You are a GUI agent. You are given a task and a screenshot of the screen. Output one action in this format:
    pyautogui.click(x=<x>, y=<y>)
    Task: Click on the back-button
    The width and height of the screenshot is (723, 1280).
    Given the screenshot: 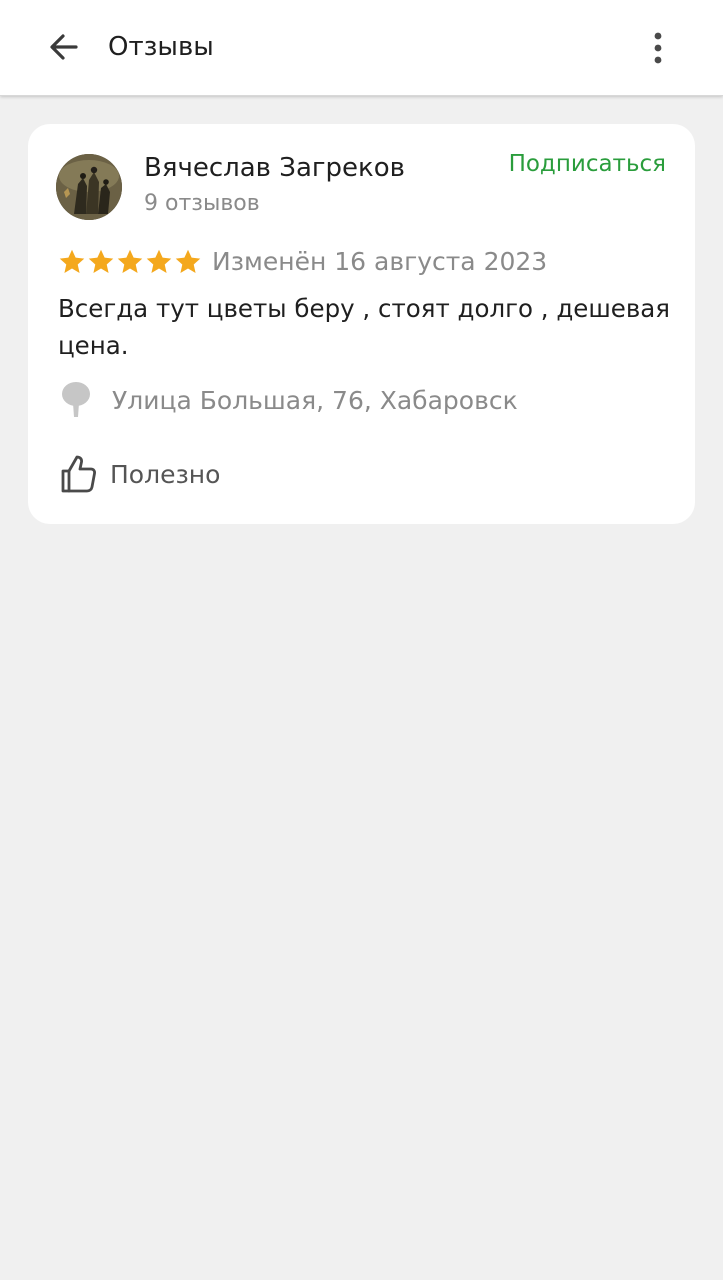 What is the action you would take?
    pyautogui.click(x=64, y=47)
    